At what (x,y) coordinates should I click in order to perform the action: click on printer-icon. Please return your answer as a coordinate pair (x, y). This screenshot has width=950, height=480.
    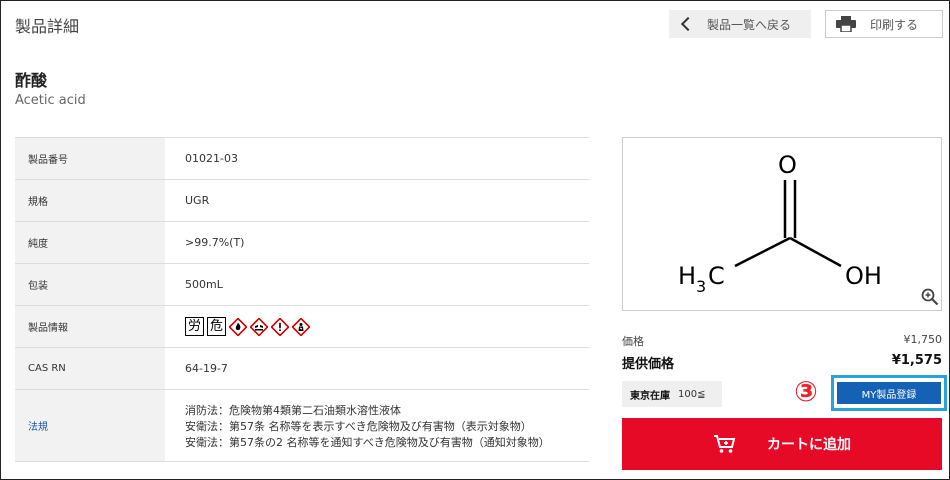
    Looking at the image, I should click on (846, 24).